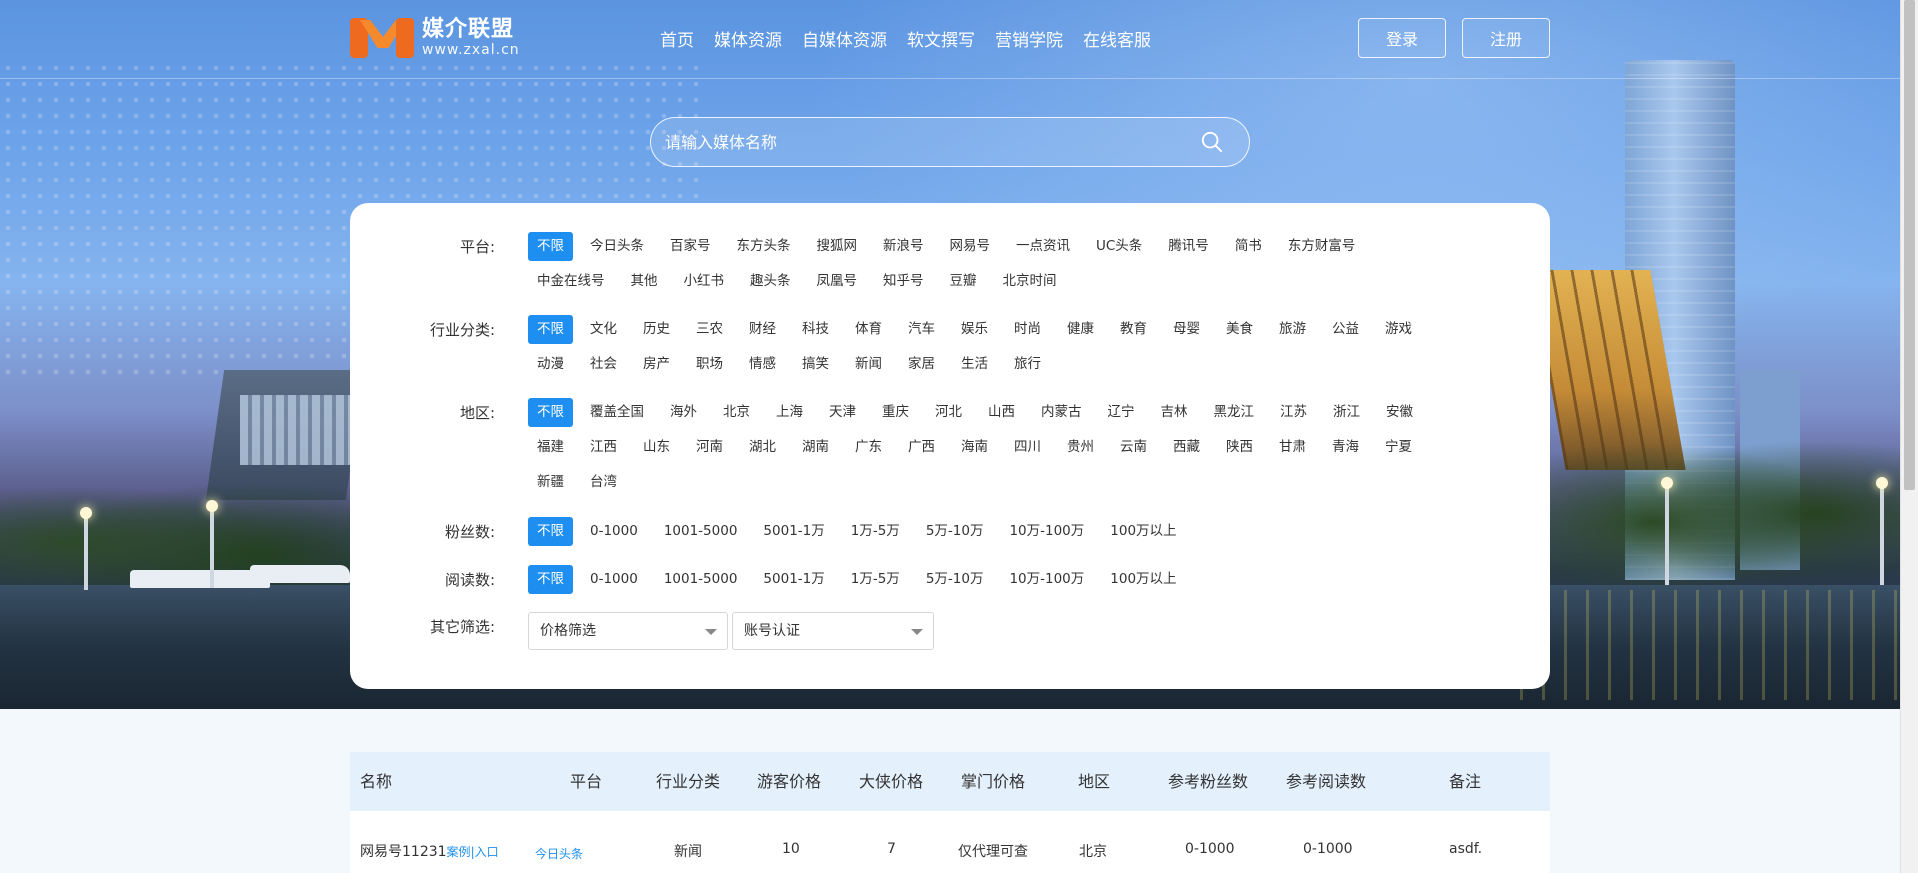 This screenshot has height=873, width=1918. What do you see at coordinates (868, 447) in the screenshot?
I see `filter-option-region: 广东` at bounding box center [868, 447].